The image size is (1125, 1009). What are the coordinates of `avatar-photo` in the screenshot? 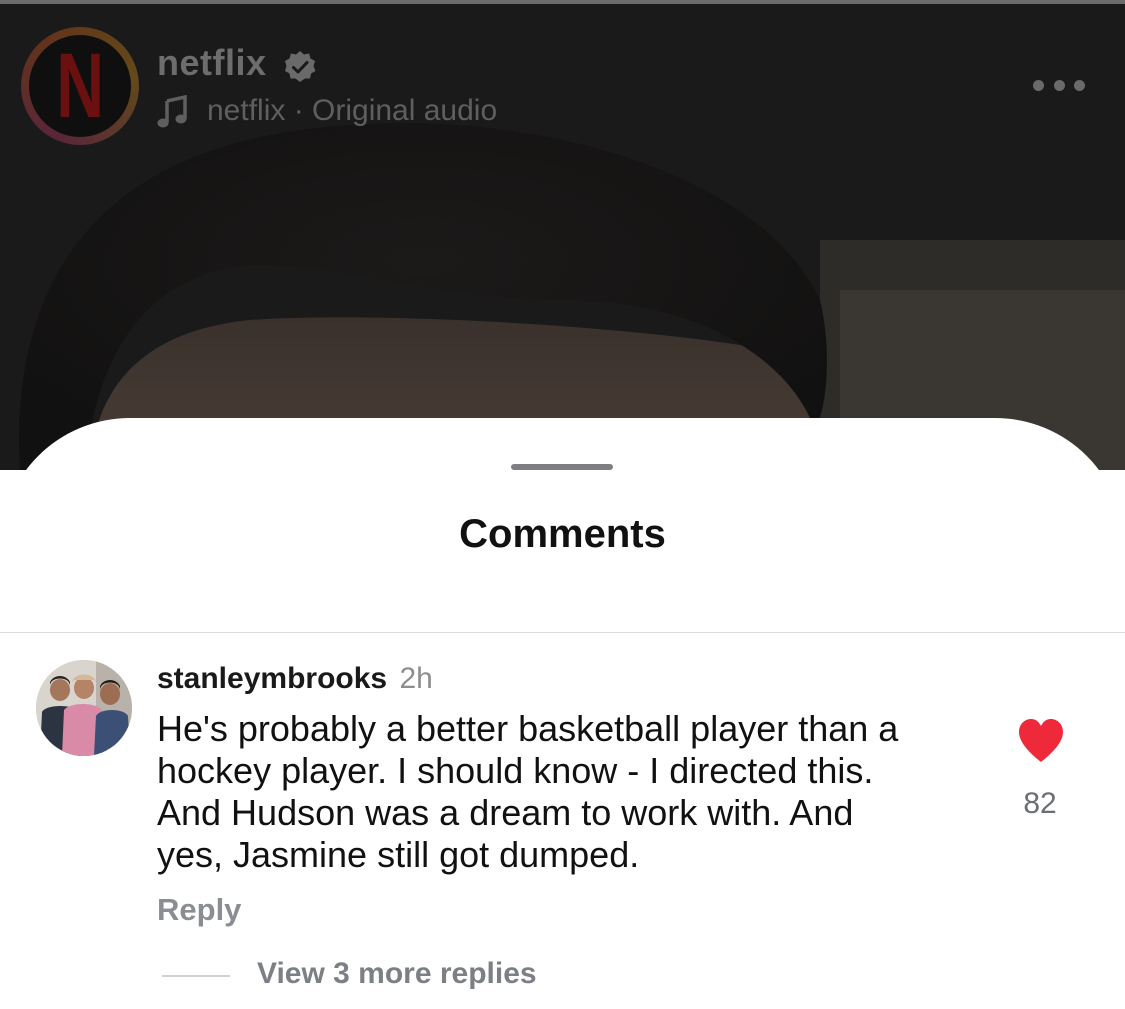 It's located at (84, 708).